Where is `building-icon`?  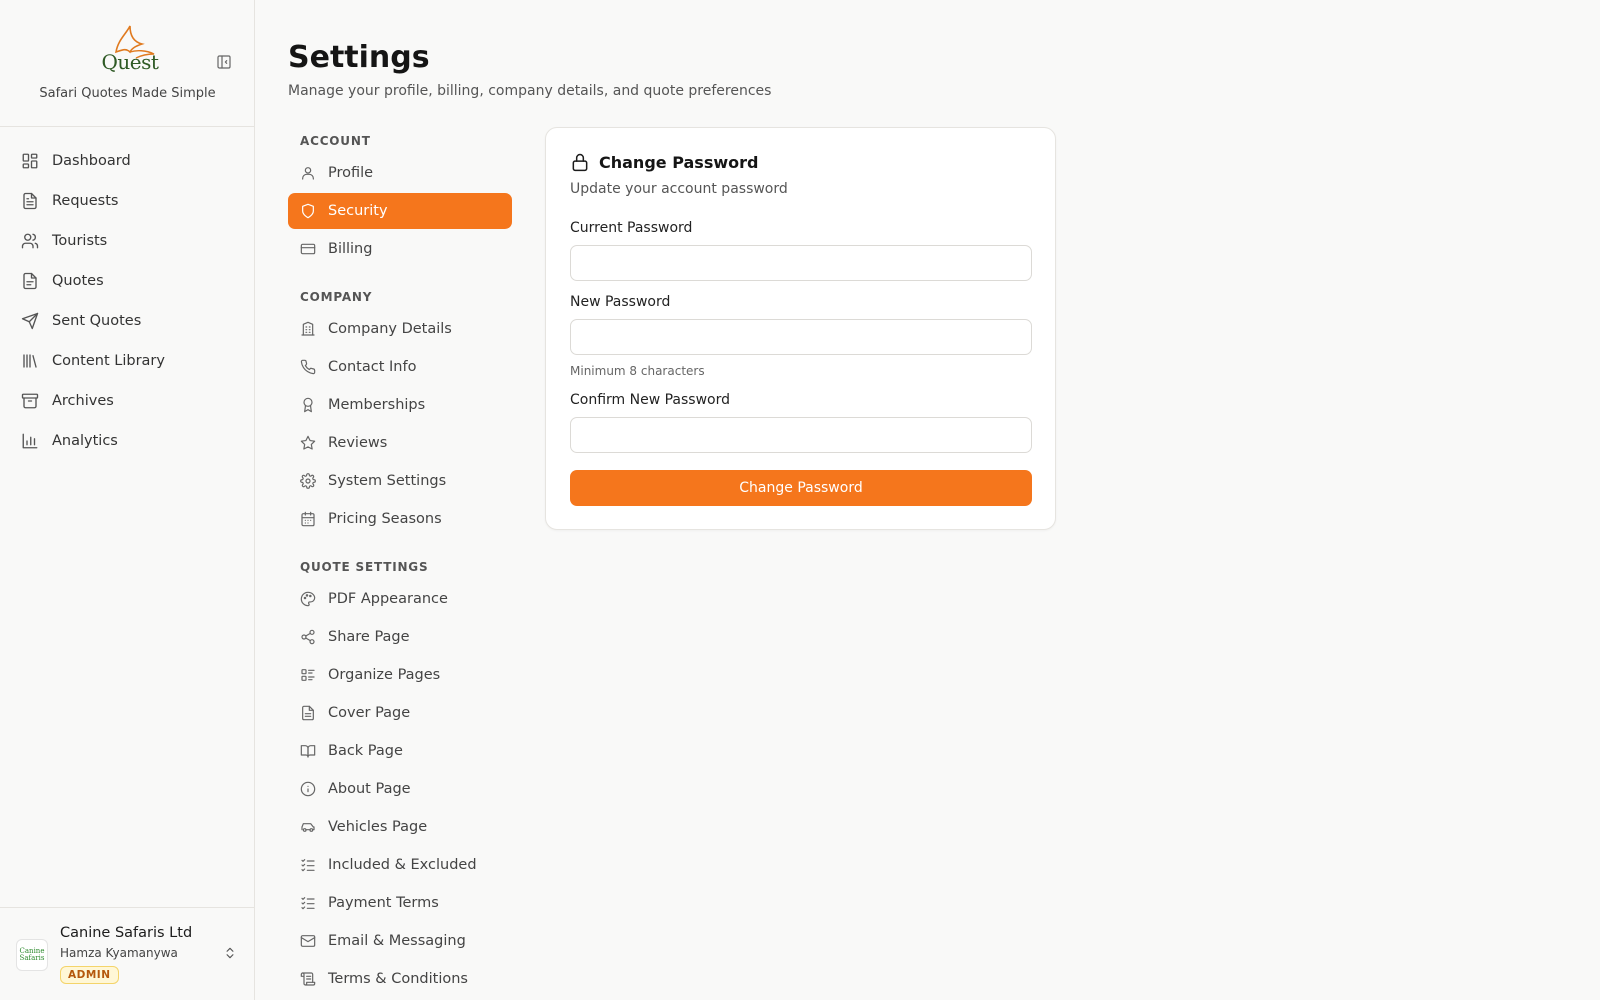 building-icon is located at coordinates (308, 329).